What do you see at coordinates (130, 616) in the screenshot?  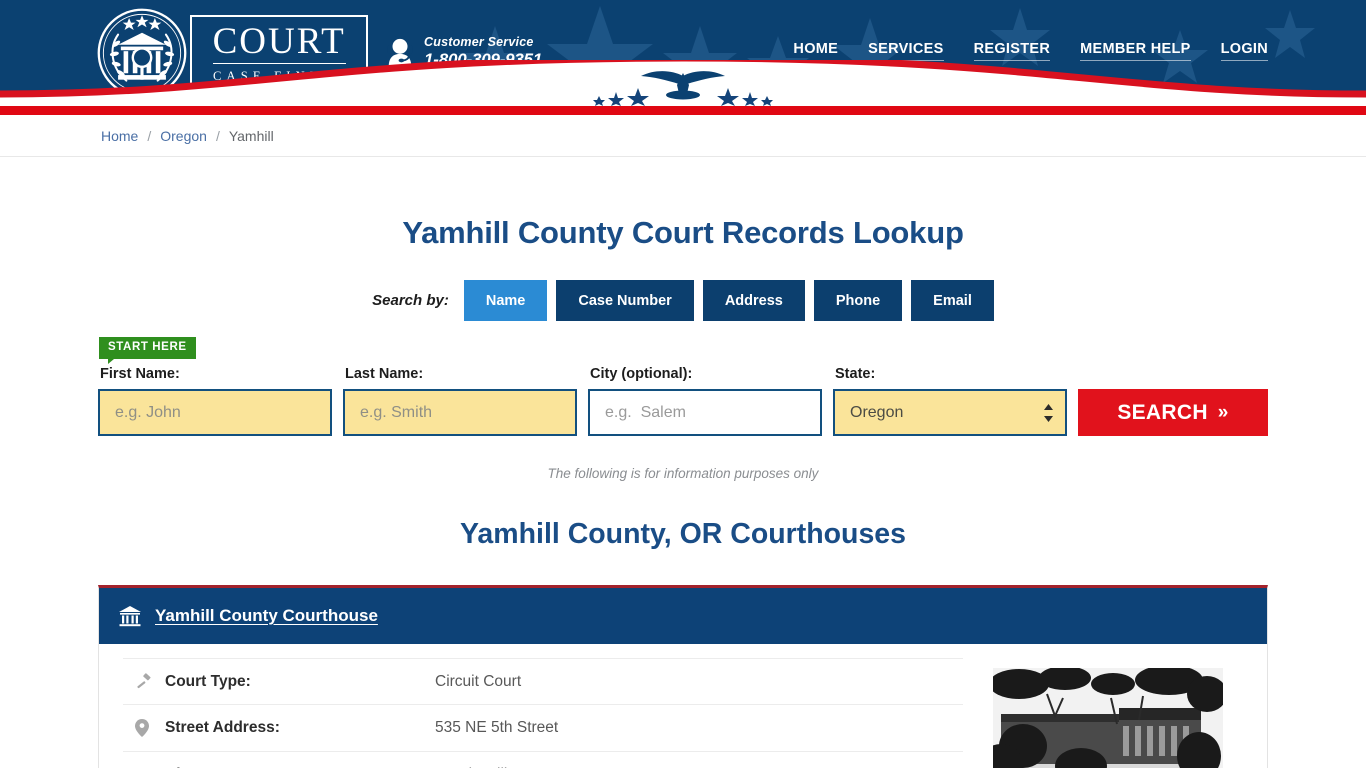 I see `classical-building-icon` at bounding box center [130, 616].